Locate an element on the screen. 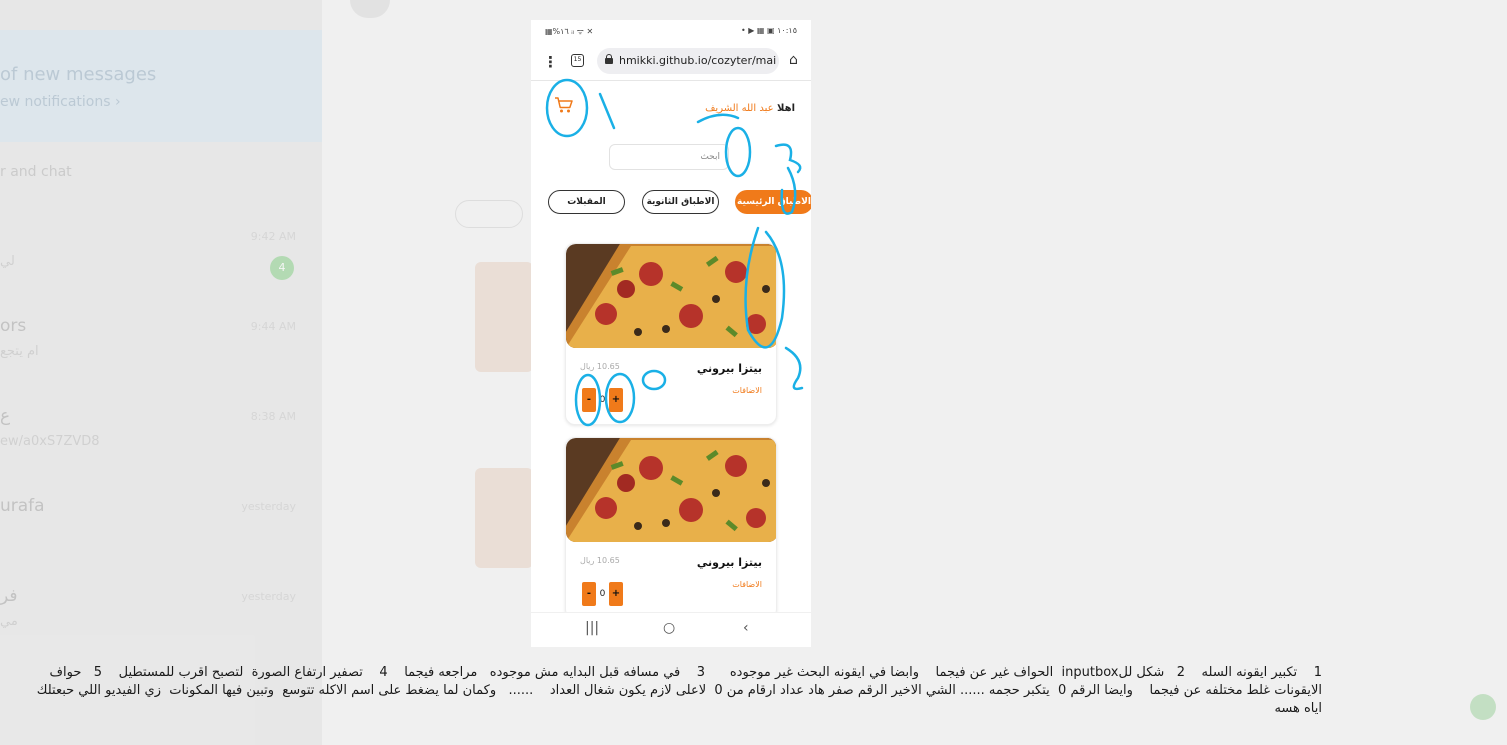 Image resolution: width=1507 pixels, height=745 pixels. back-icon: ‹ is located at coordinates (746, 628).